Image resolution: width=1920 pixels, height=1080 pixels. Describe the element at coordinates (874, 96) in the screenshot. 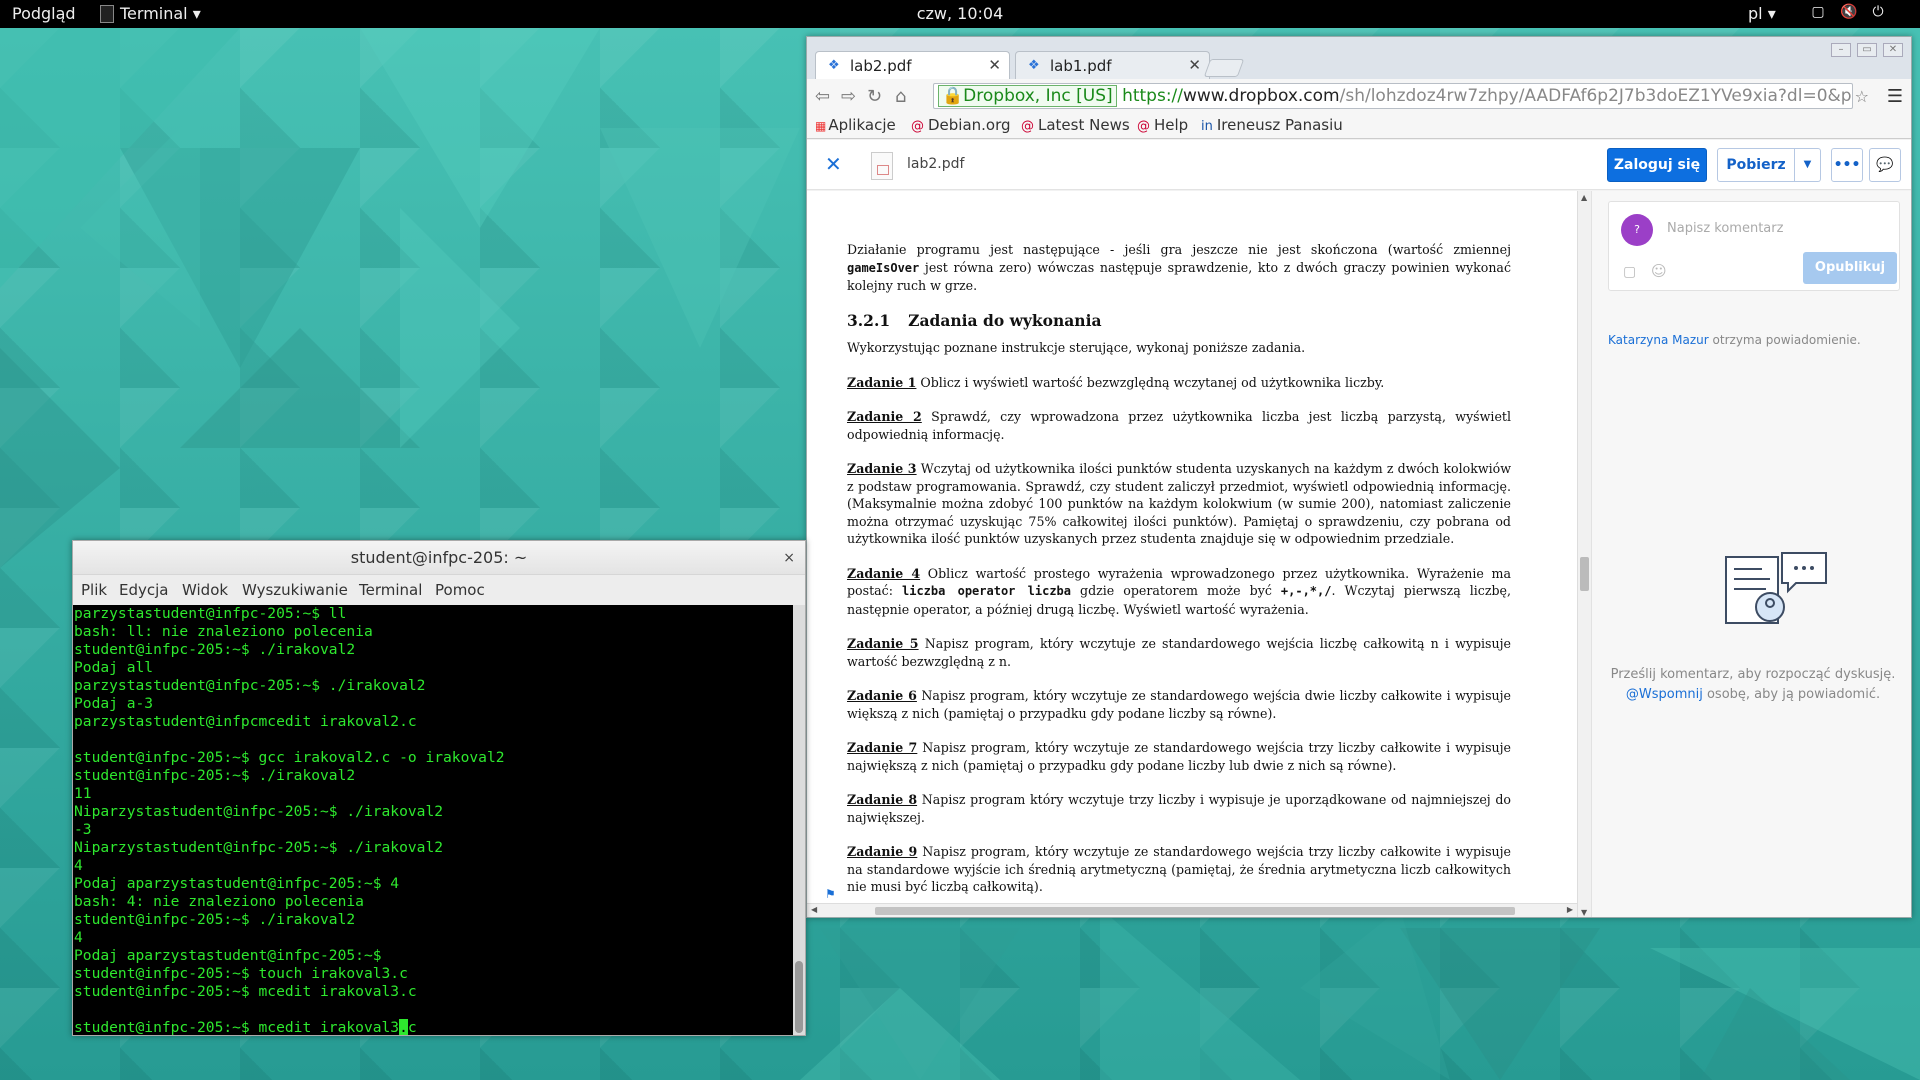

I see `reload-icon: ↻` at that location.